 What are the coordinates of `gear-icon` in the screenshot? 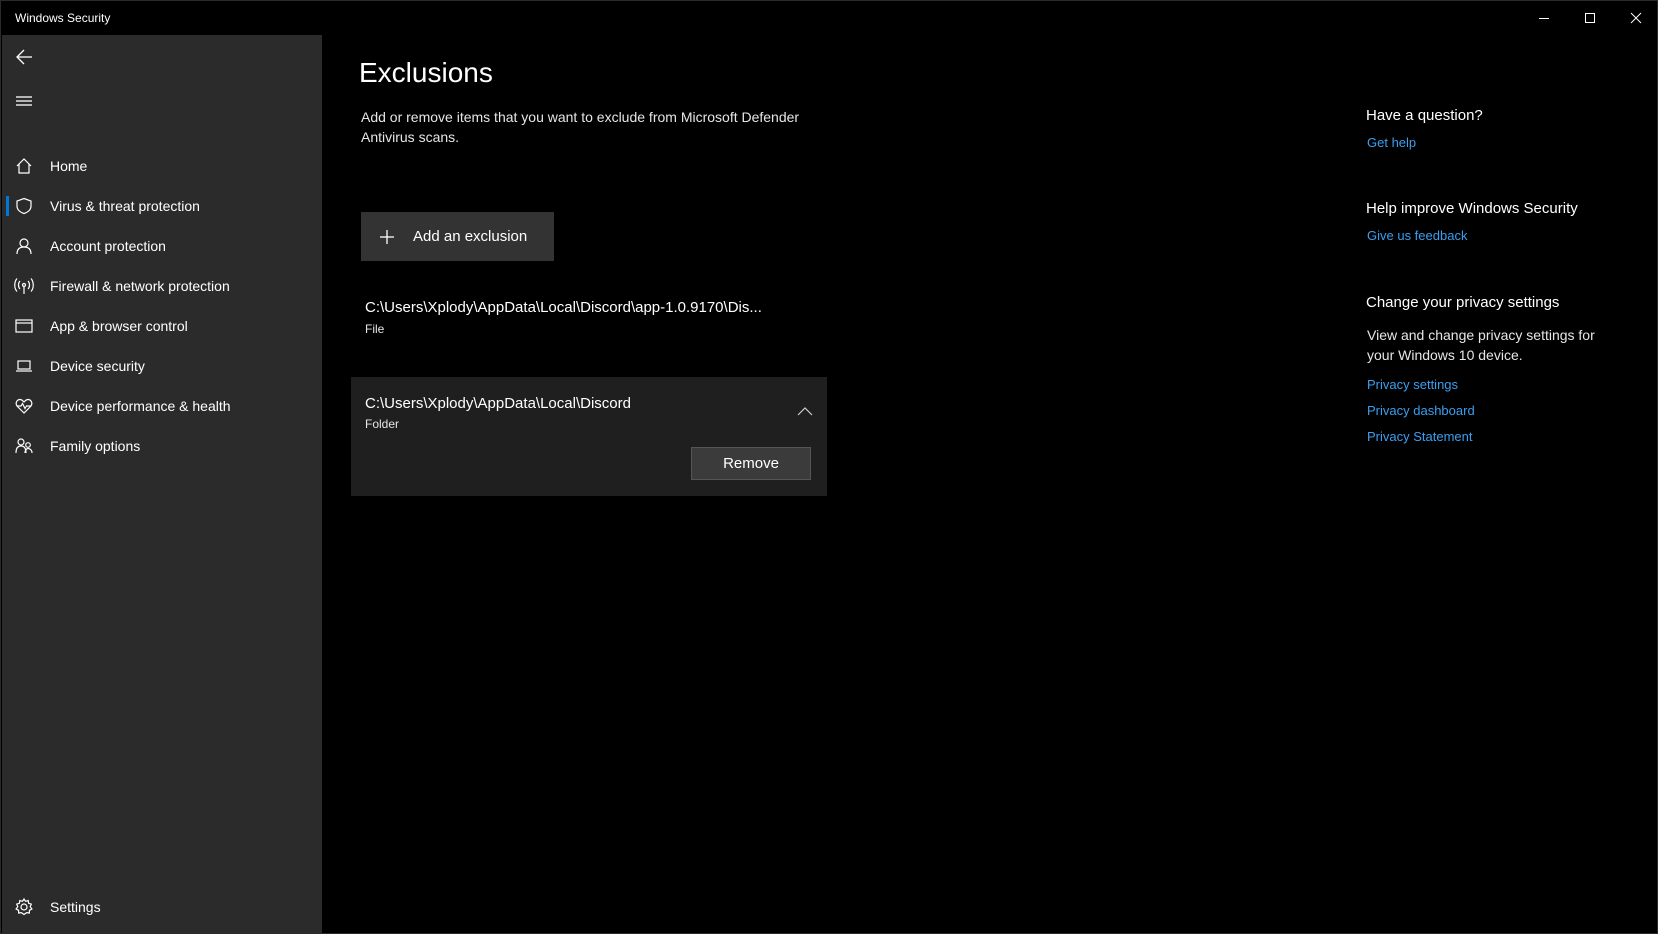 It's located at (24, 907).